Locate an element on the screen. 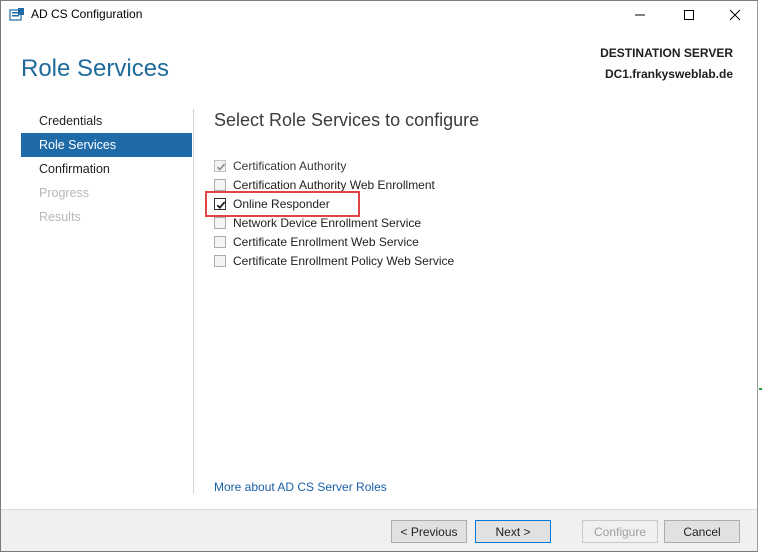  more-about-roles-link: More about AD CS Server Roles is located at coordinates (300, 487).